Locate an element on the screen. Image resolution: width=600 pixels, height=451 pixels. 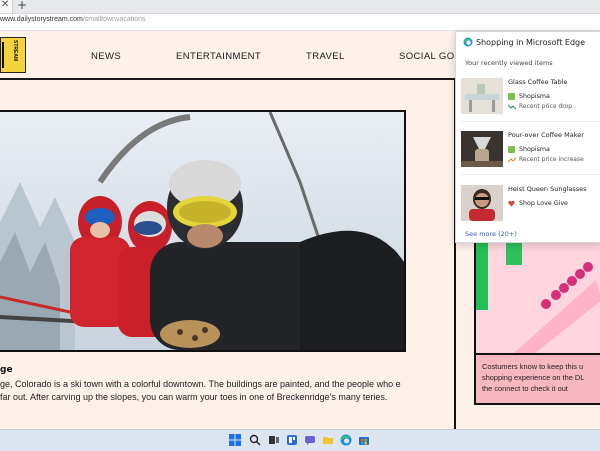
browser-tab: ✕ is located at coordinates (6, 6).